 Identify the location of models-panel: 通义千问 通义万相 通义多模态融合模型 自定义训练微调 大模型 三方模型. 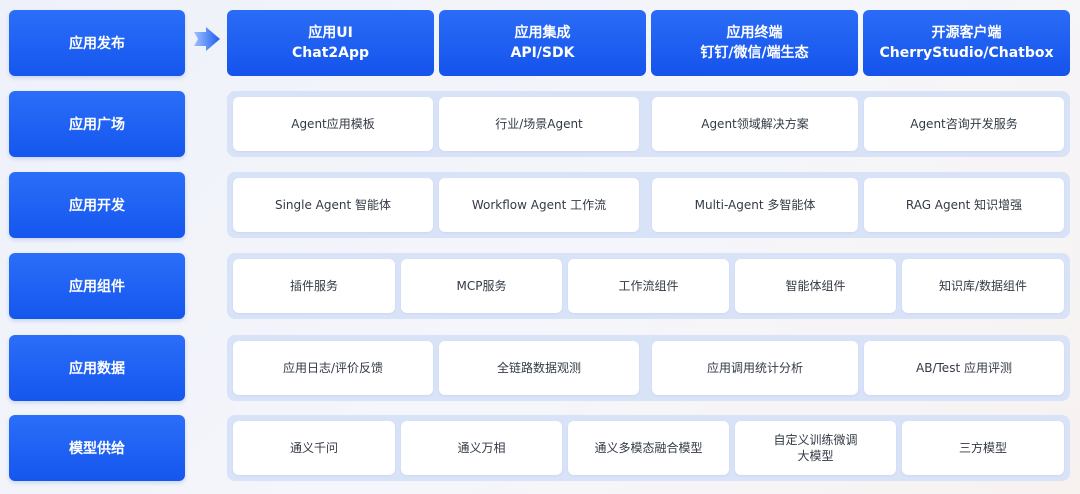
(648, 448).